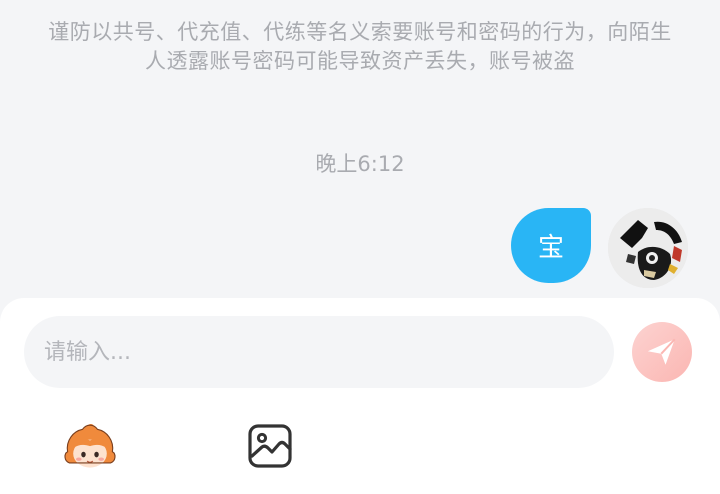 Image resolution: width=720 pixels, height=494 pixels. I want to click on sticker-character-icon, so click(90, 445).